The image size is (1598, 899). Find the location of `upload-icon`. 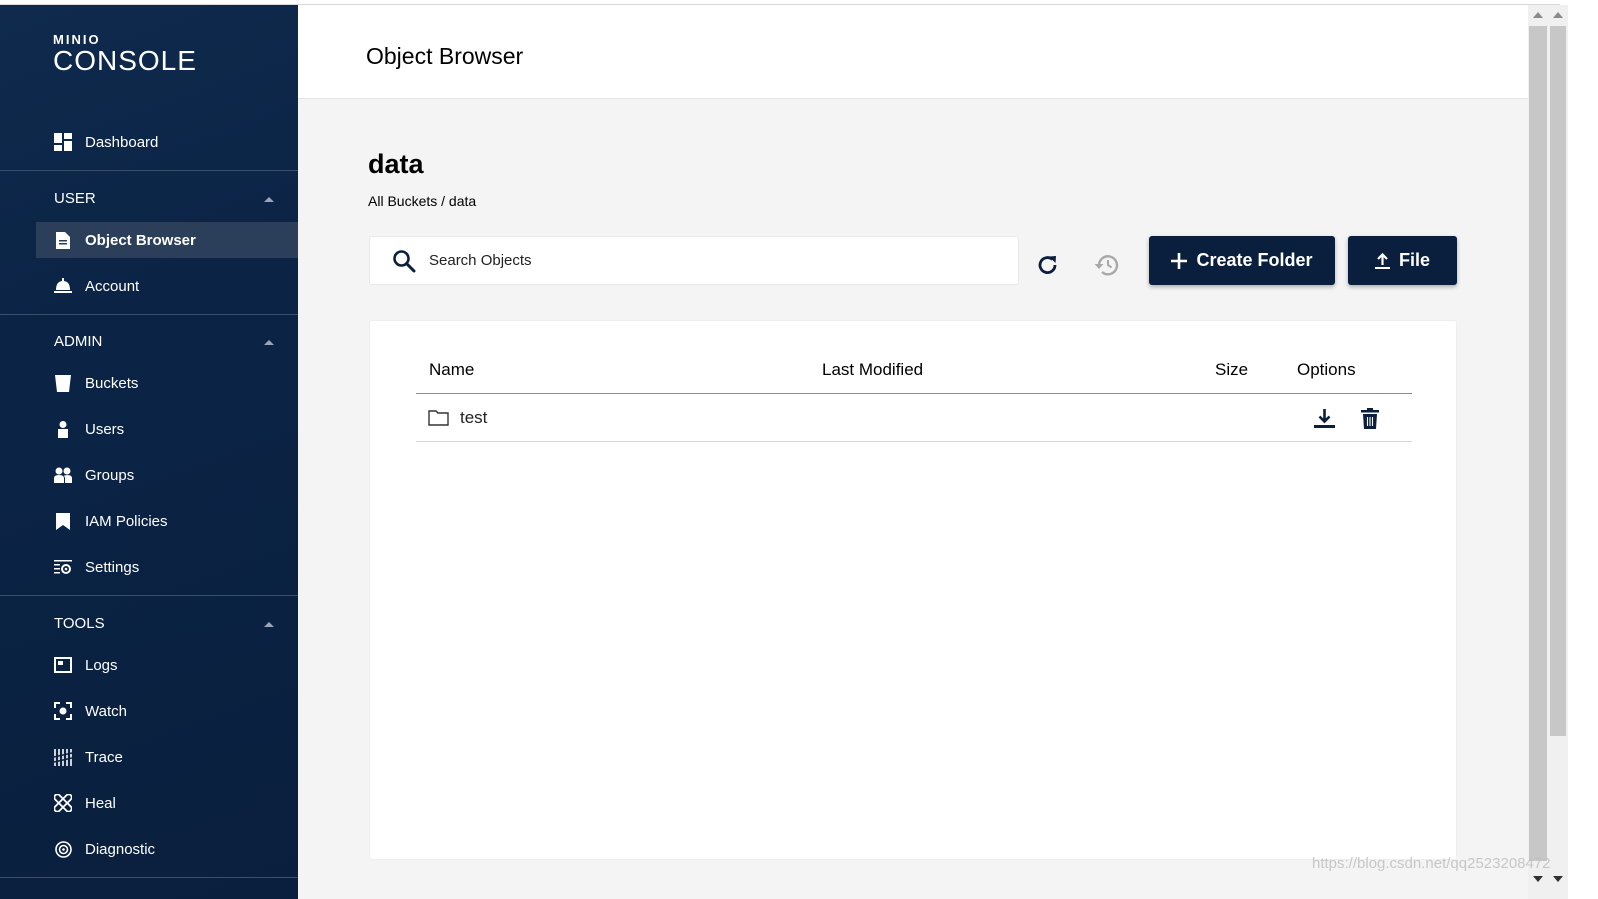

upload-icon is located at coordinates (1382, 260).